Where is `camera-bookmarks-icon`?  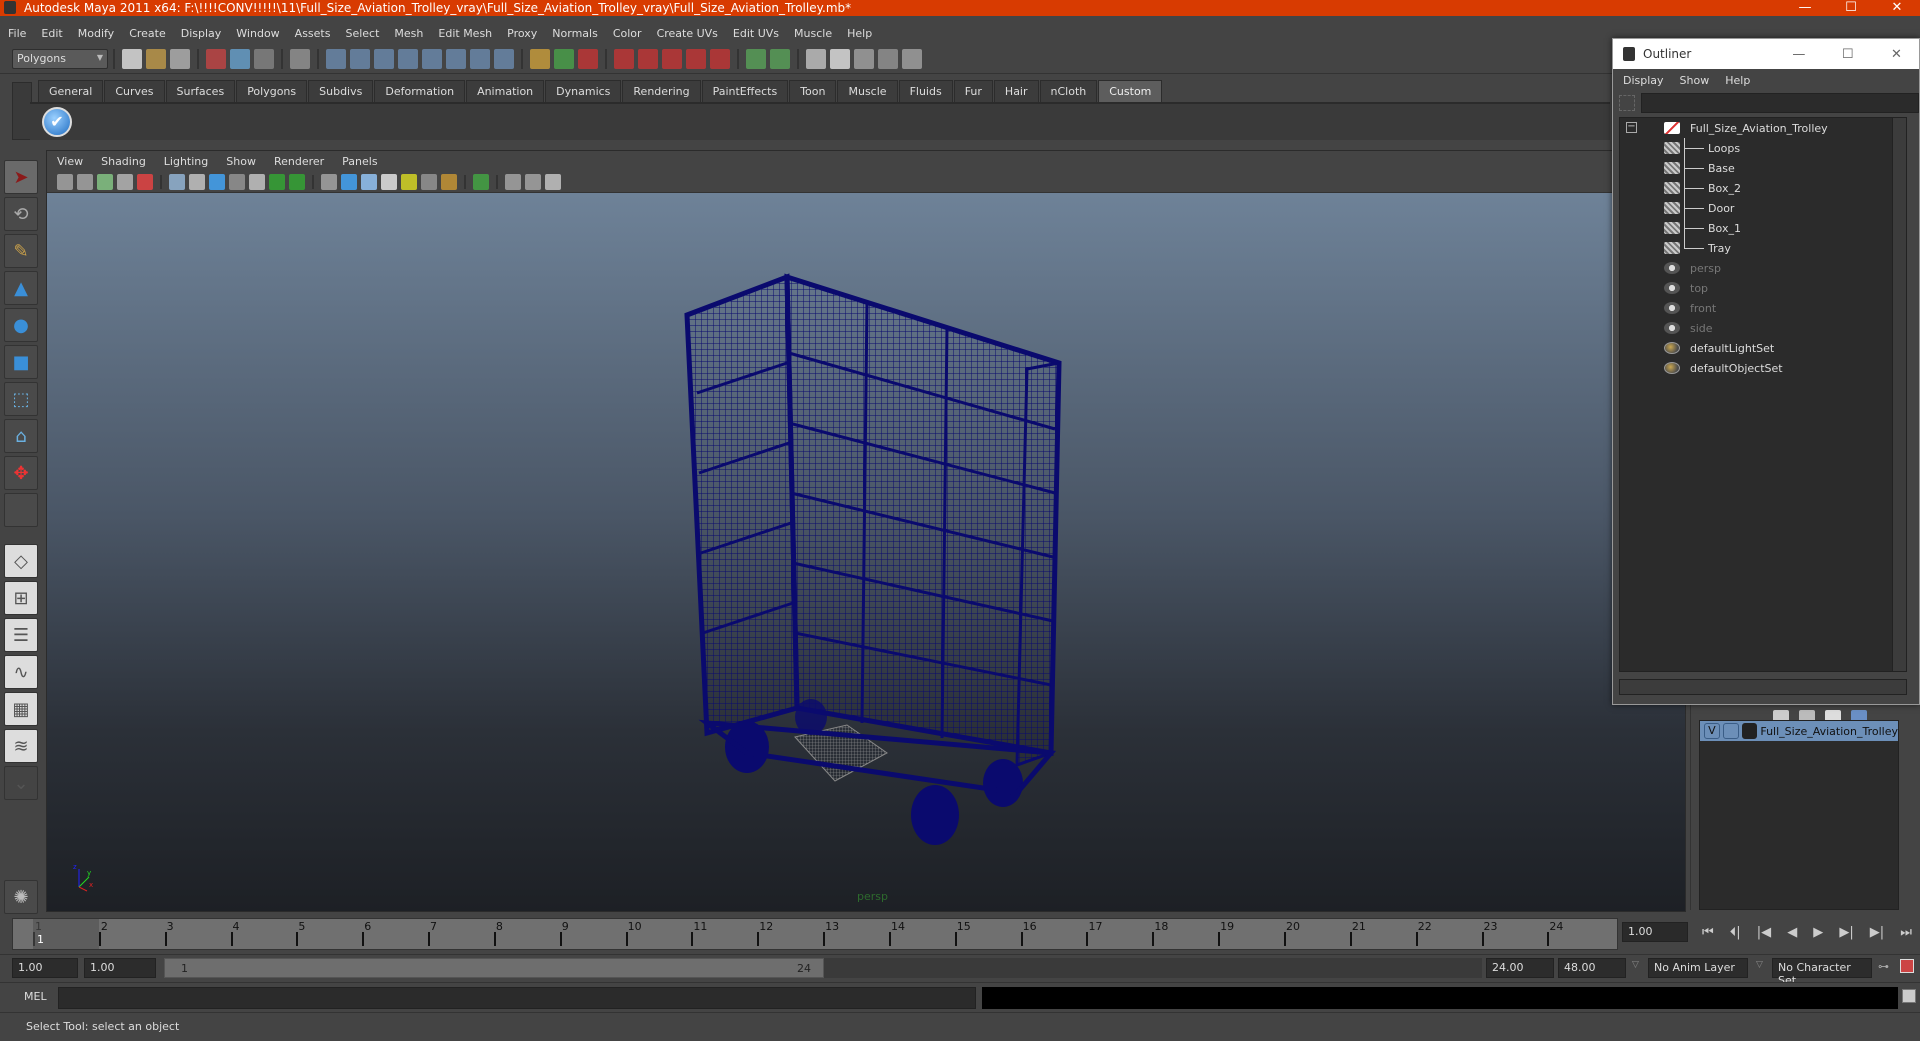
camera-bookmarks-icon is located at coordinates (85, 181).